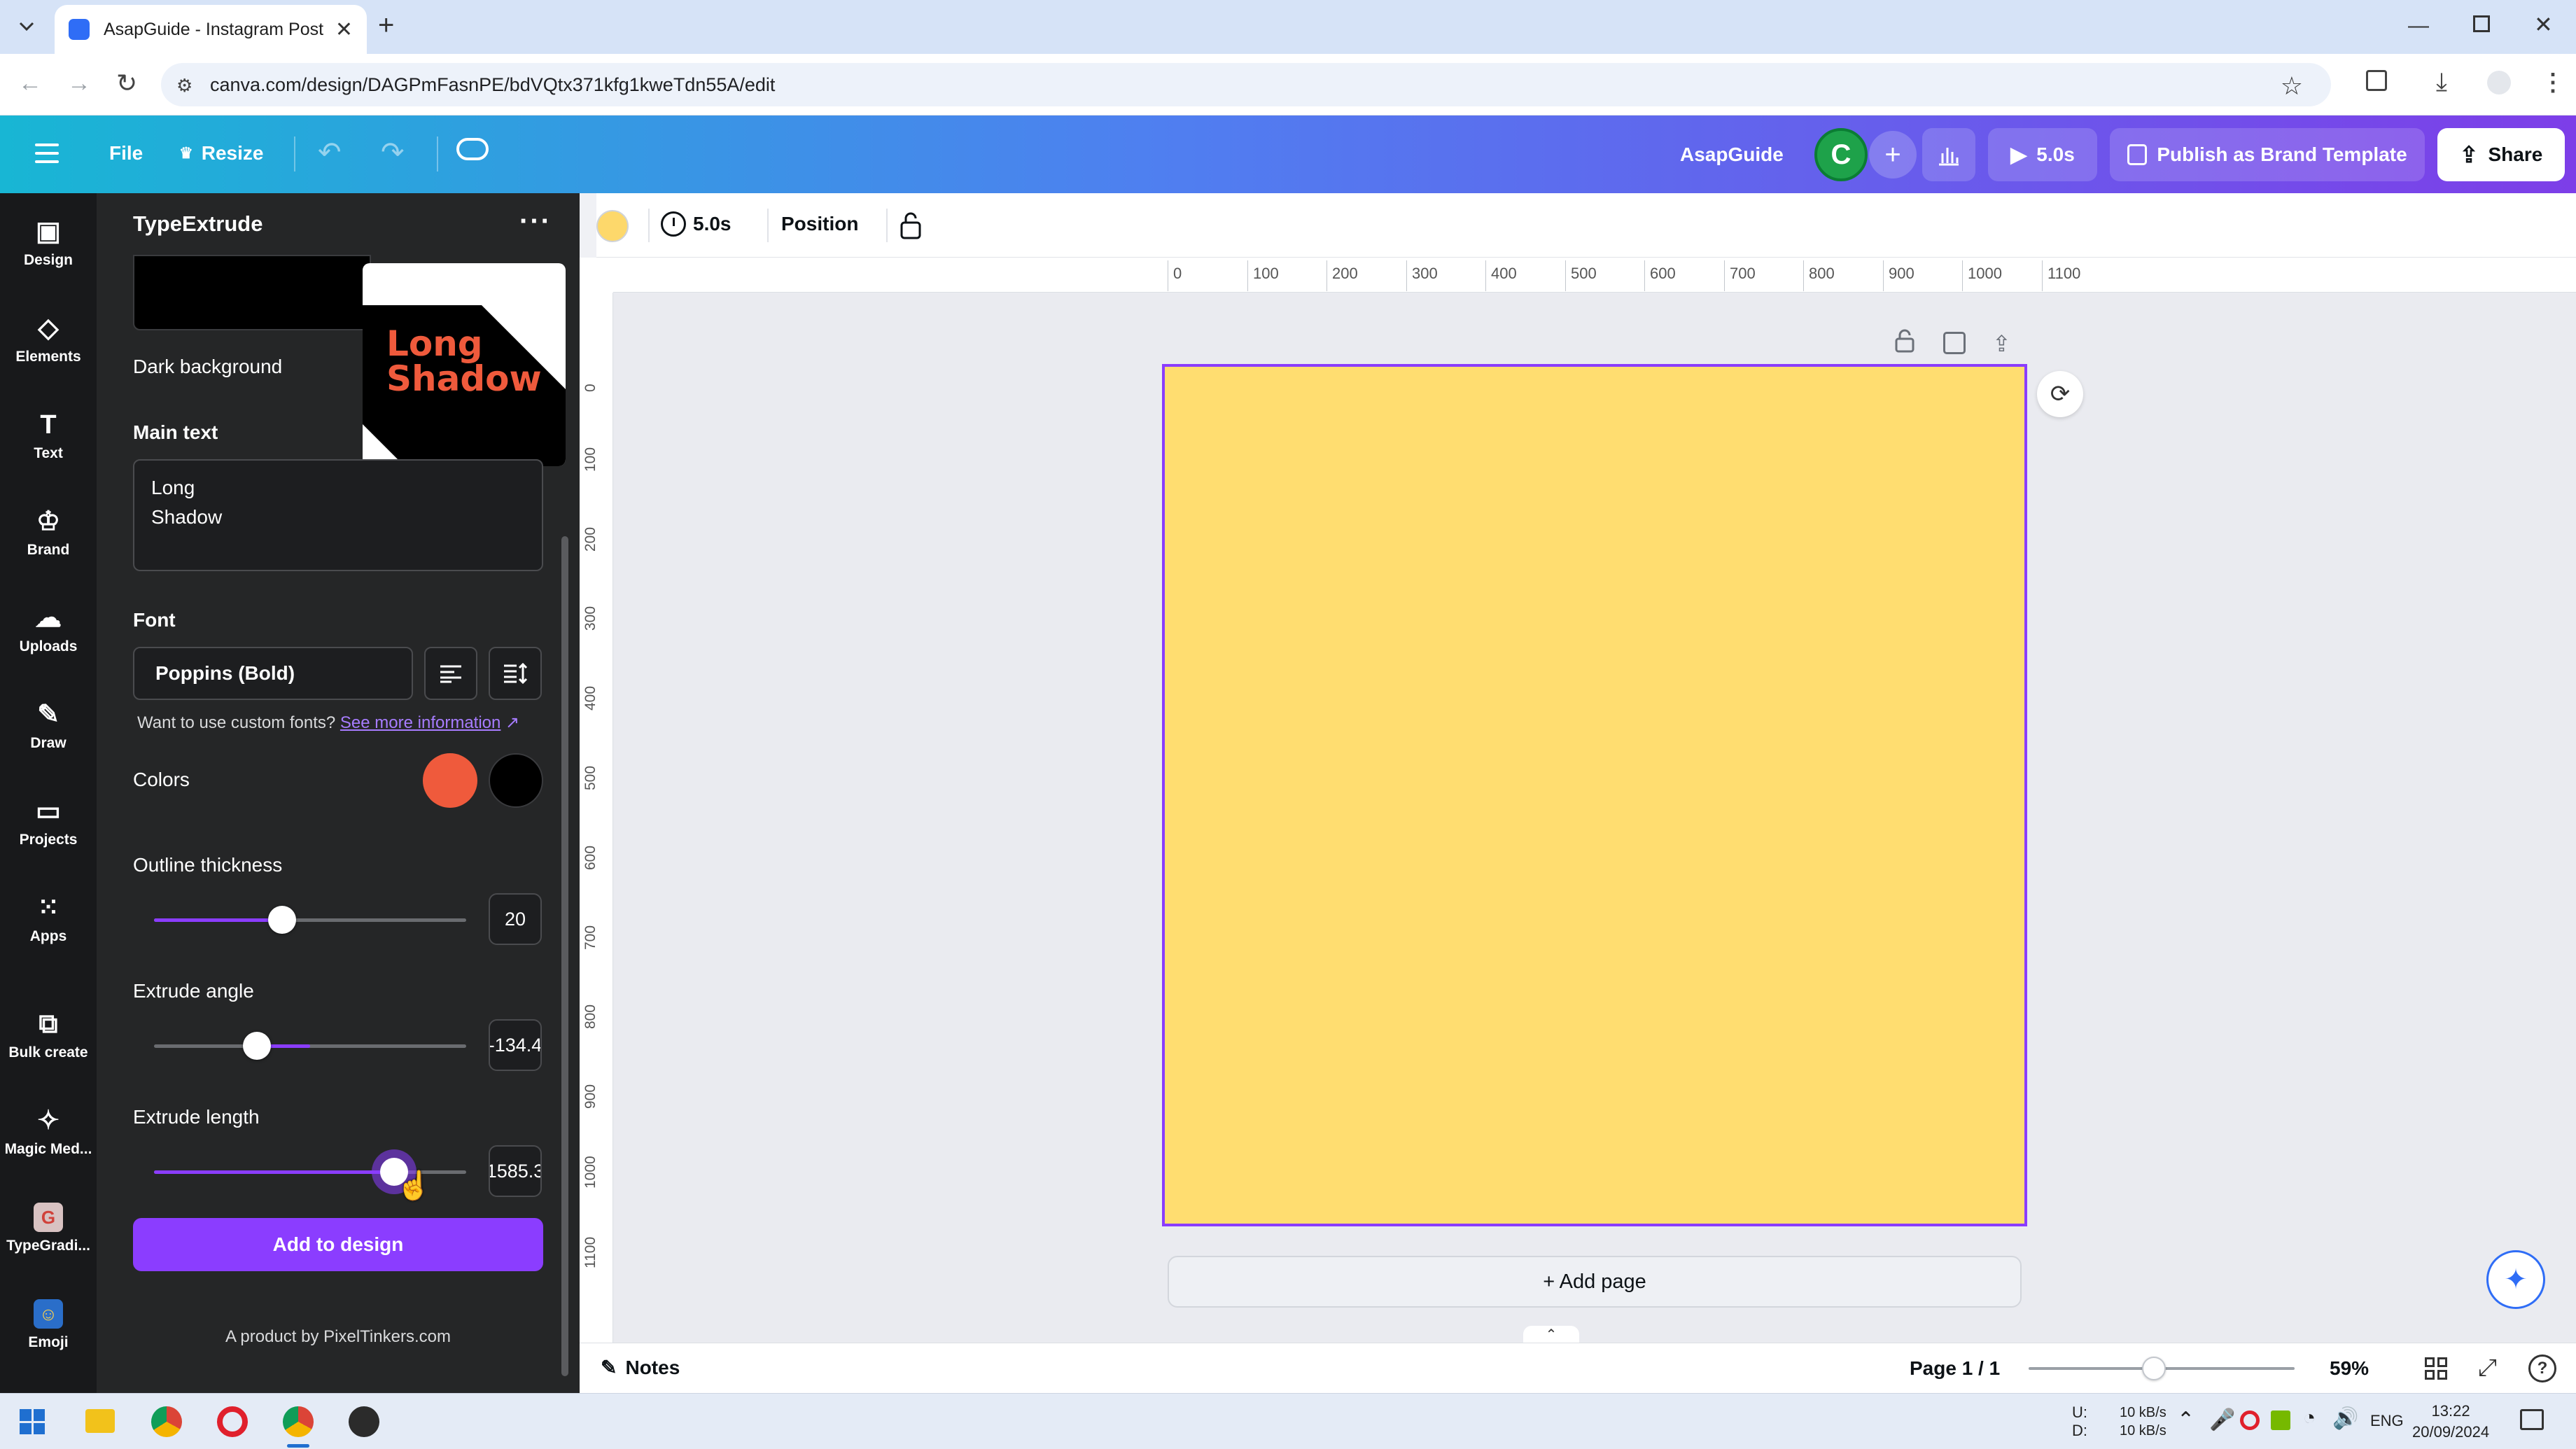  I want to click on background-color-button, so click(612, 226).